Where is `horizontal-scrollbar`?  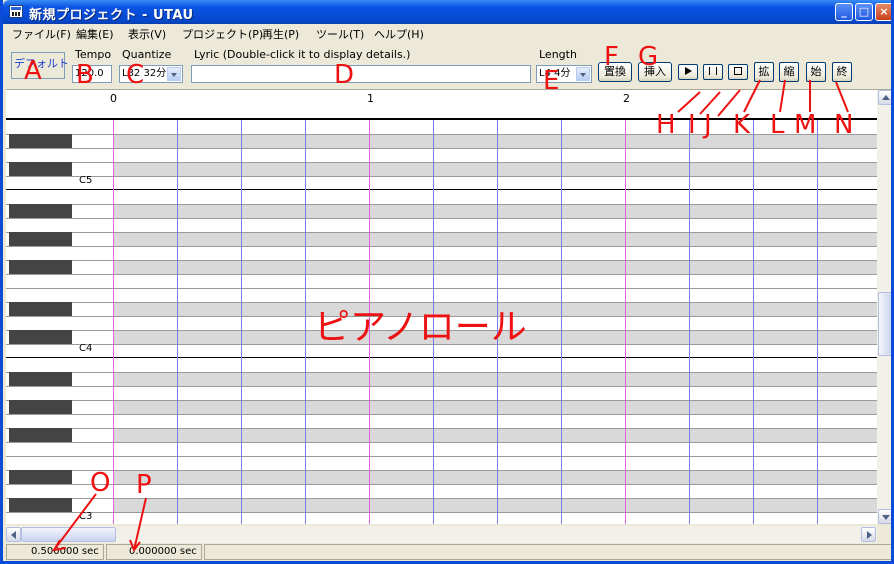 horizontal-scrollbar is located at coordinates (441, 534).